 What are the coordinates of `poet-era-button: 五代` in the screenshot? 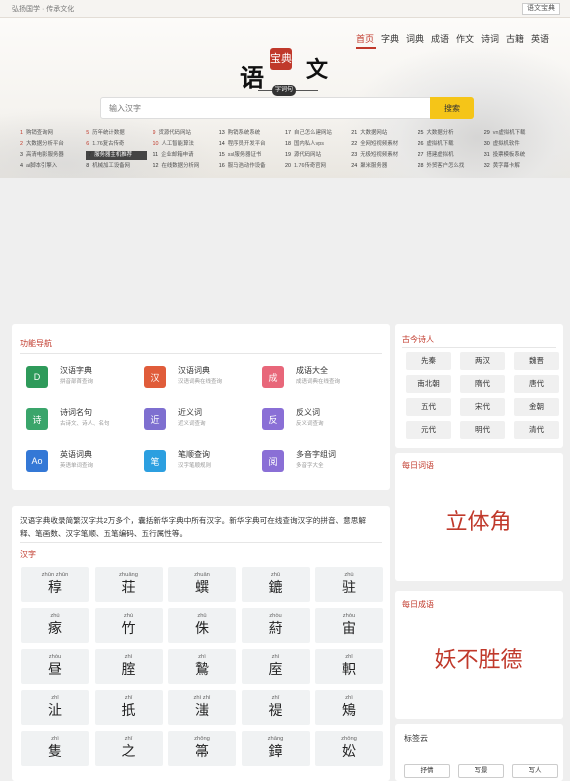 It's located at (428, 407).